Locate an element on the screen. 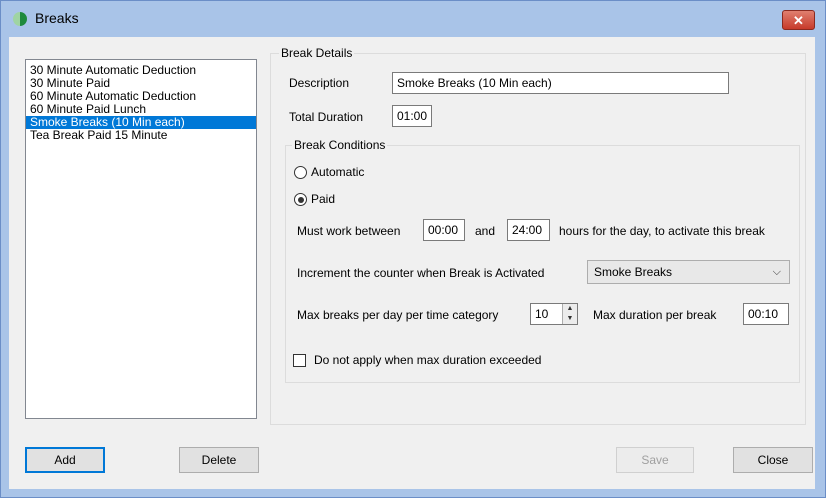  stepper-buttons: ▲ ▼ is located at coordinates (569, 314).